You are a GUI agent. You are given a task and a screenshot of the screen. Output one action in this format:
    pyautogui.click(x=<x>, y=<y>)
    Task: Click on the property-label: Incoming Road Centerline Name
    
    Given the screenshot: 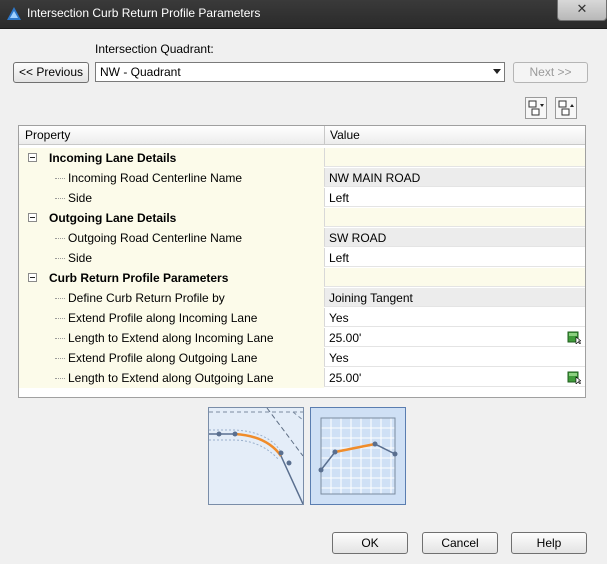 What is the action you would take?
    pyautogui.click(x=155, y=178)
    